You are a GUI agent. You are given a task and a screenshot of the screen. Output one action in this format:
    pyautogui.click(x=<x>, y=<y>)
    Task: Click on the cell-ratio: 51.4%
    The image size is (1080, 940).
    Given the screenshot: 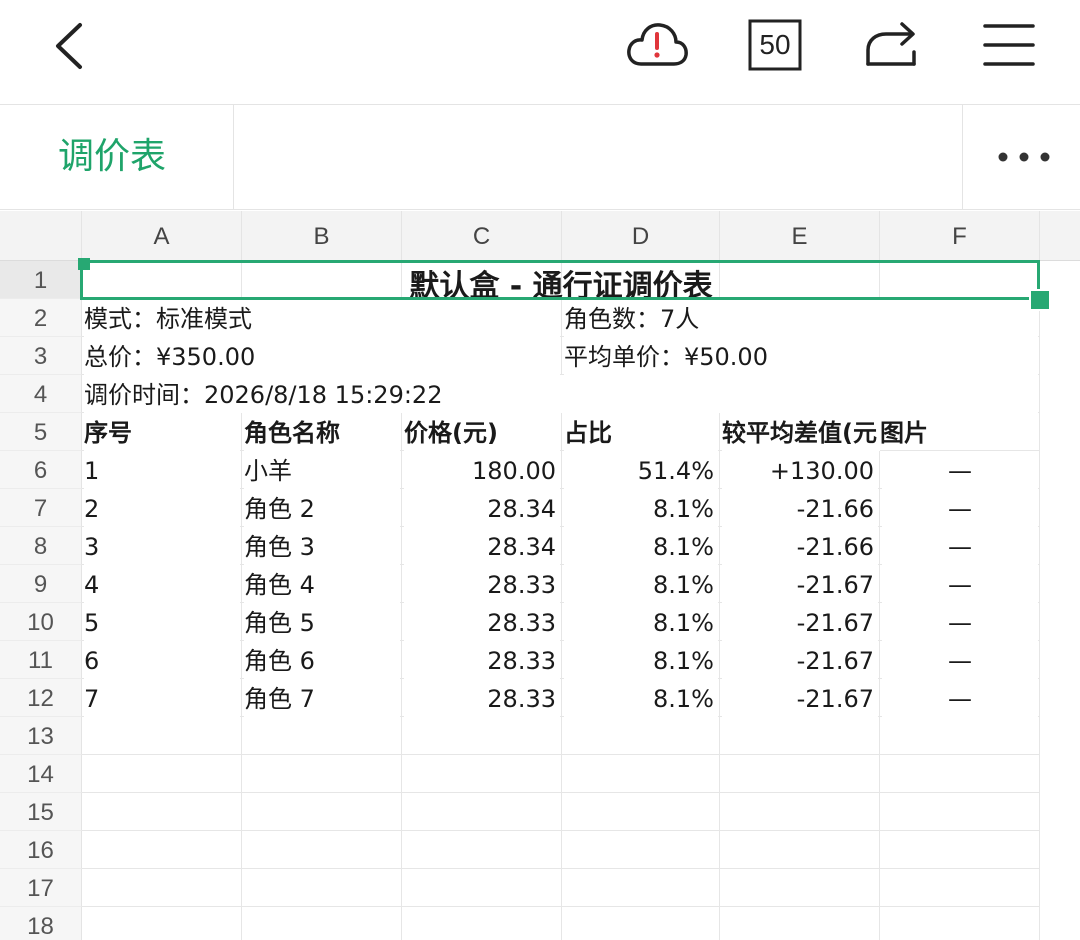 What is the action you would take?
    pyautogui.click(x=641, y=470)
    